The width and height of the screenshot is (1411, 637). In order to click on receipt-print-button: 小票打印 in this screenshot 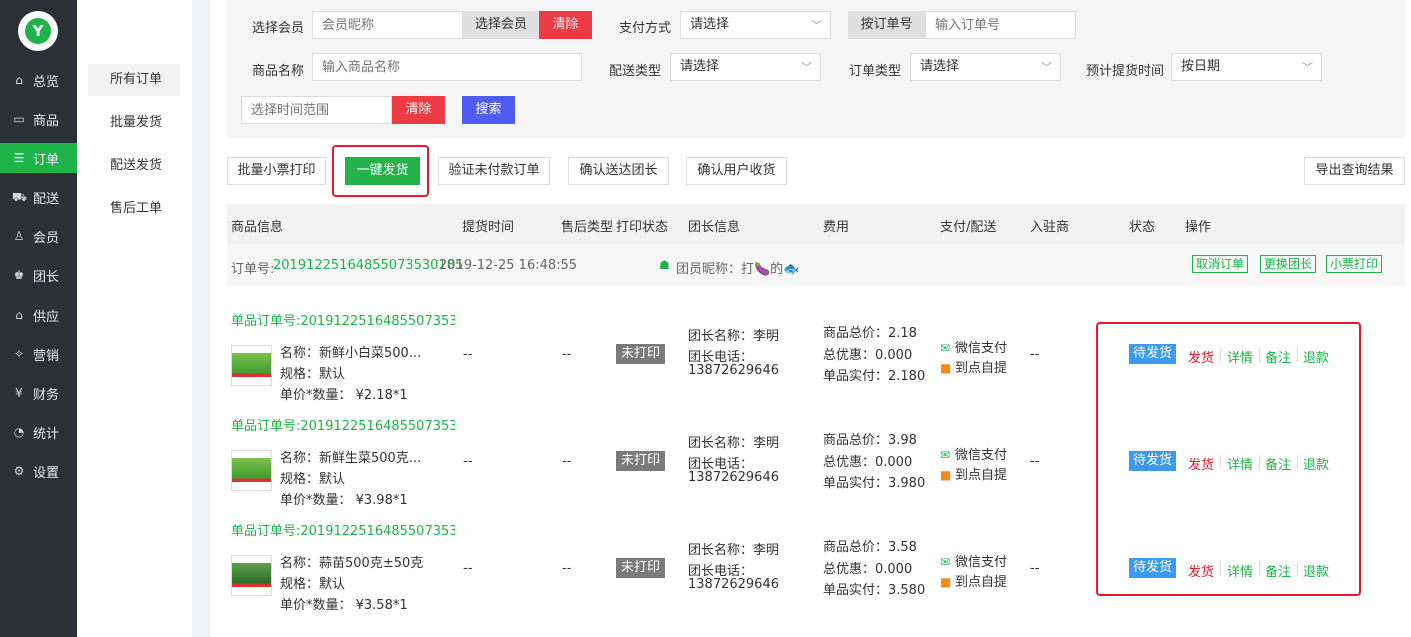, I will do `click(1354, 264)`.